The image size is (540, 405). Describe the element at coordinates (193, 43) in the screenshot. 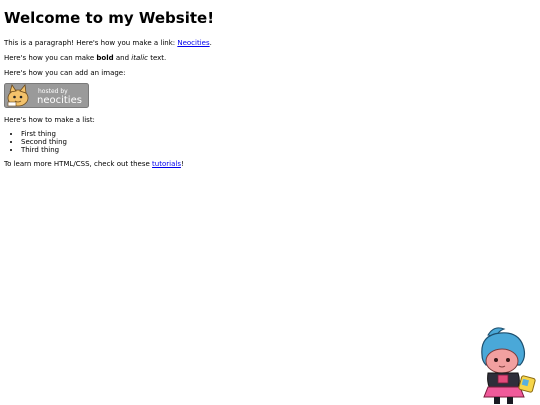

I see `neocities-link: Neocities` at that location.